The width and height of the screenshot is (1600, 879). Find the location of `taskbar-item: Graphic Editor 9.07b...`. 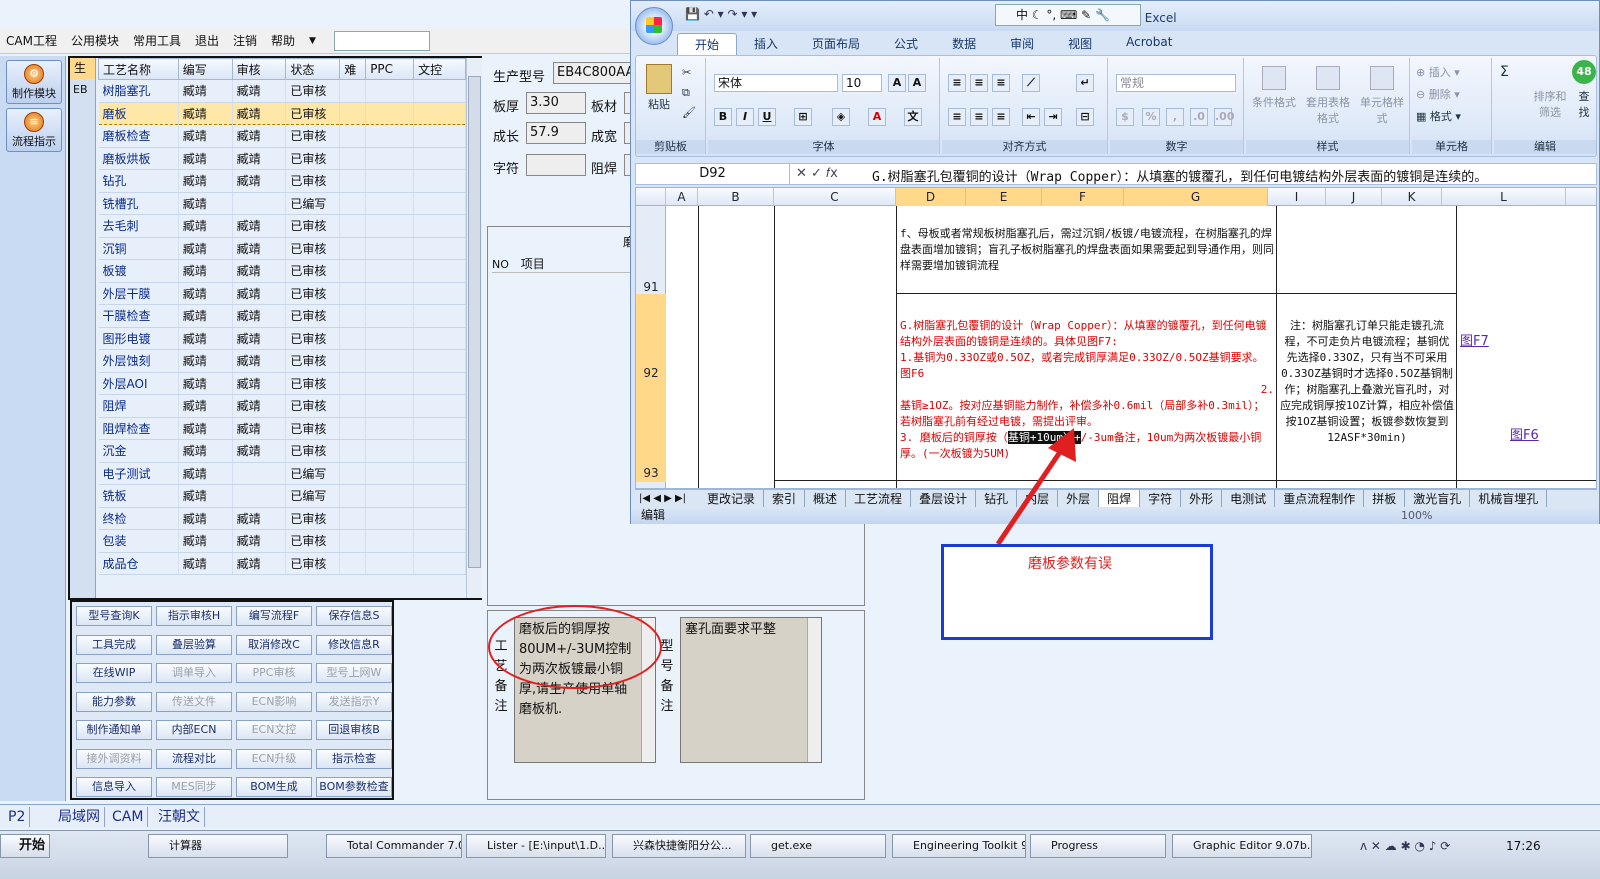

taskbar-item: Graphic Editor 9.07b... is located at coordinates (1242, 846).